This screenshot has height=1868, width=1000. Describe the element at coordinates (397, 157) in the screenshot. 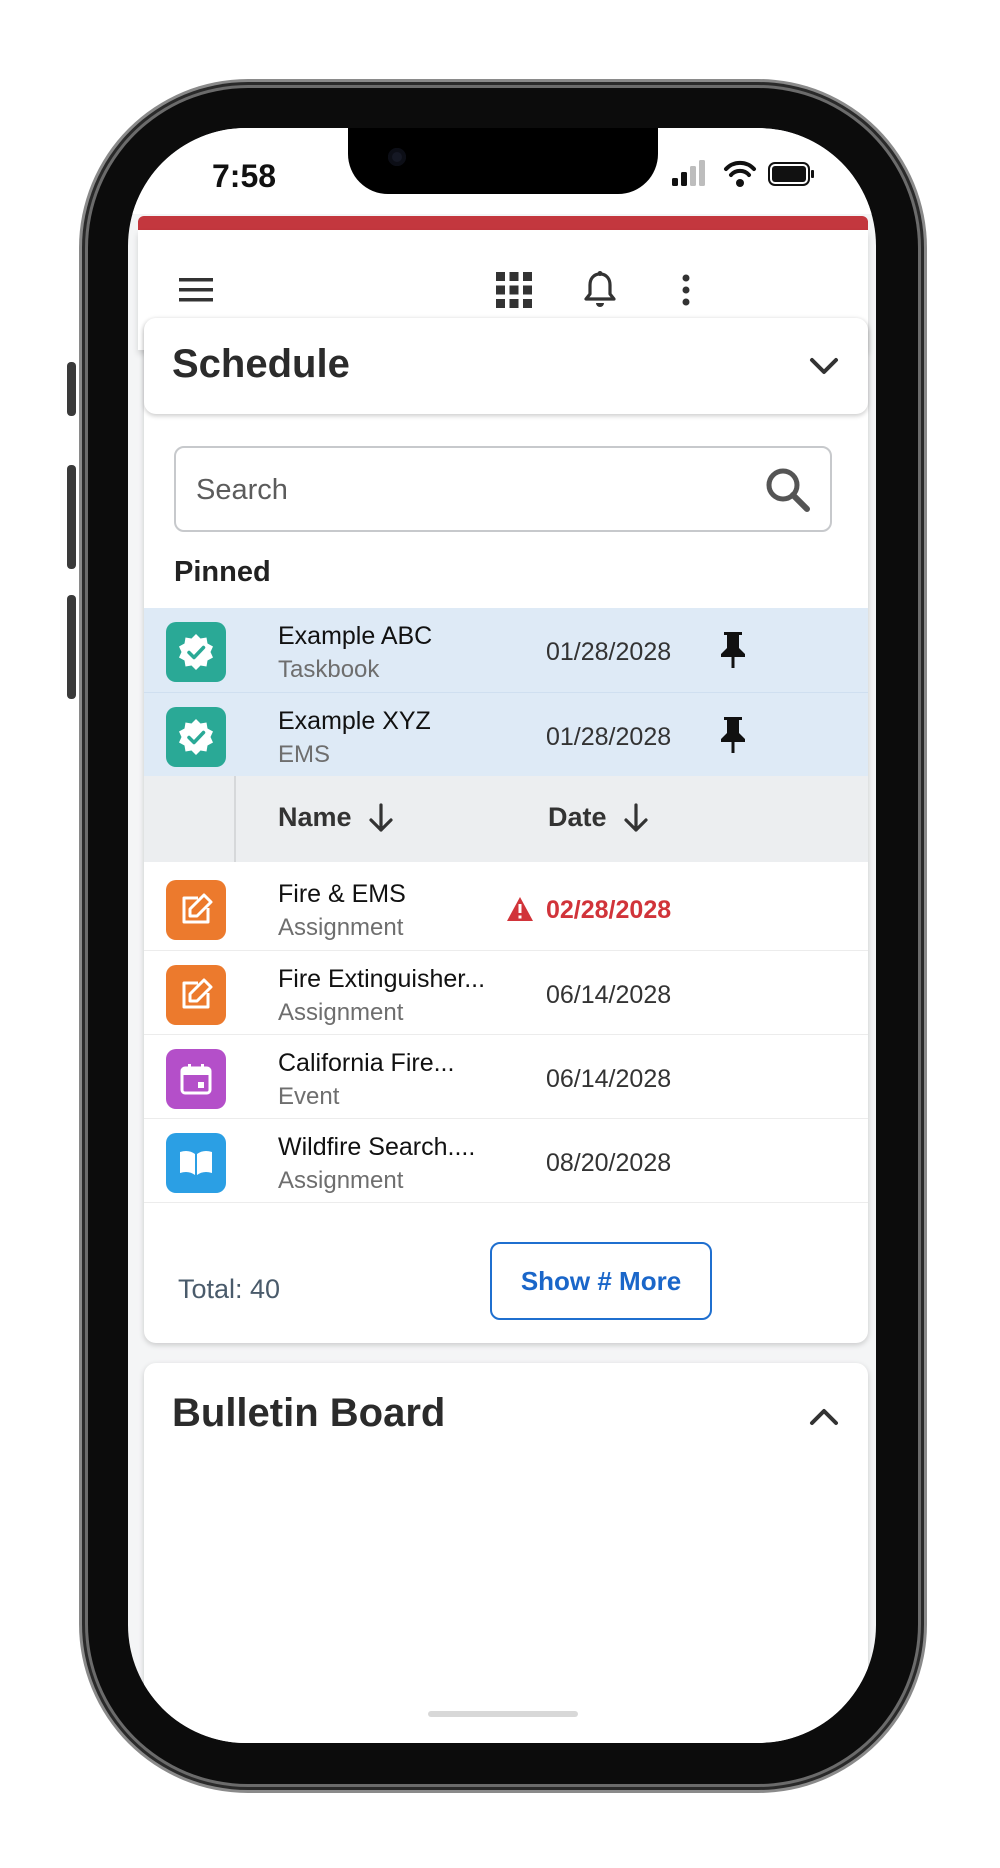

I see `front-camera` at that location.